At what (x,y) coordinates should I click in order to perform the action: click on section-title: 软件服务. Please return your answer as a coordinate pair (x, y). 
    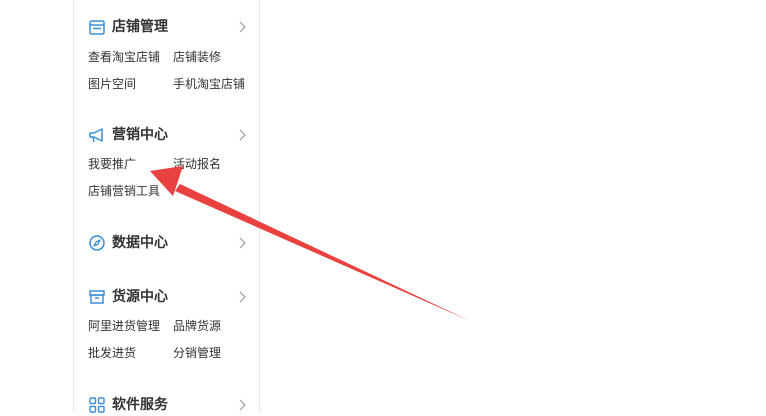
    Looking at the image, I should click on (140, 405).